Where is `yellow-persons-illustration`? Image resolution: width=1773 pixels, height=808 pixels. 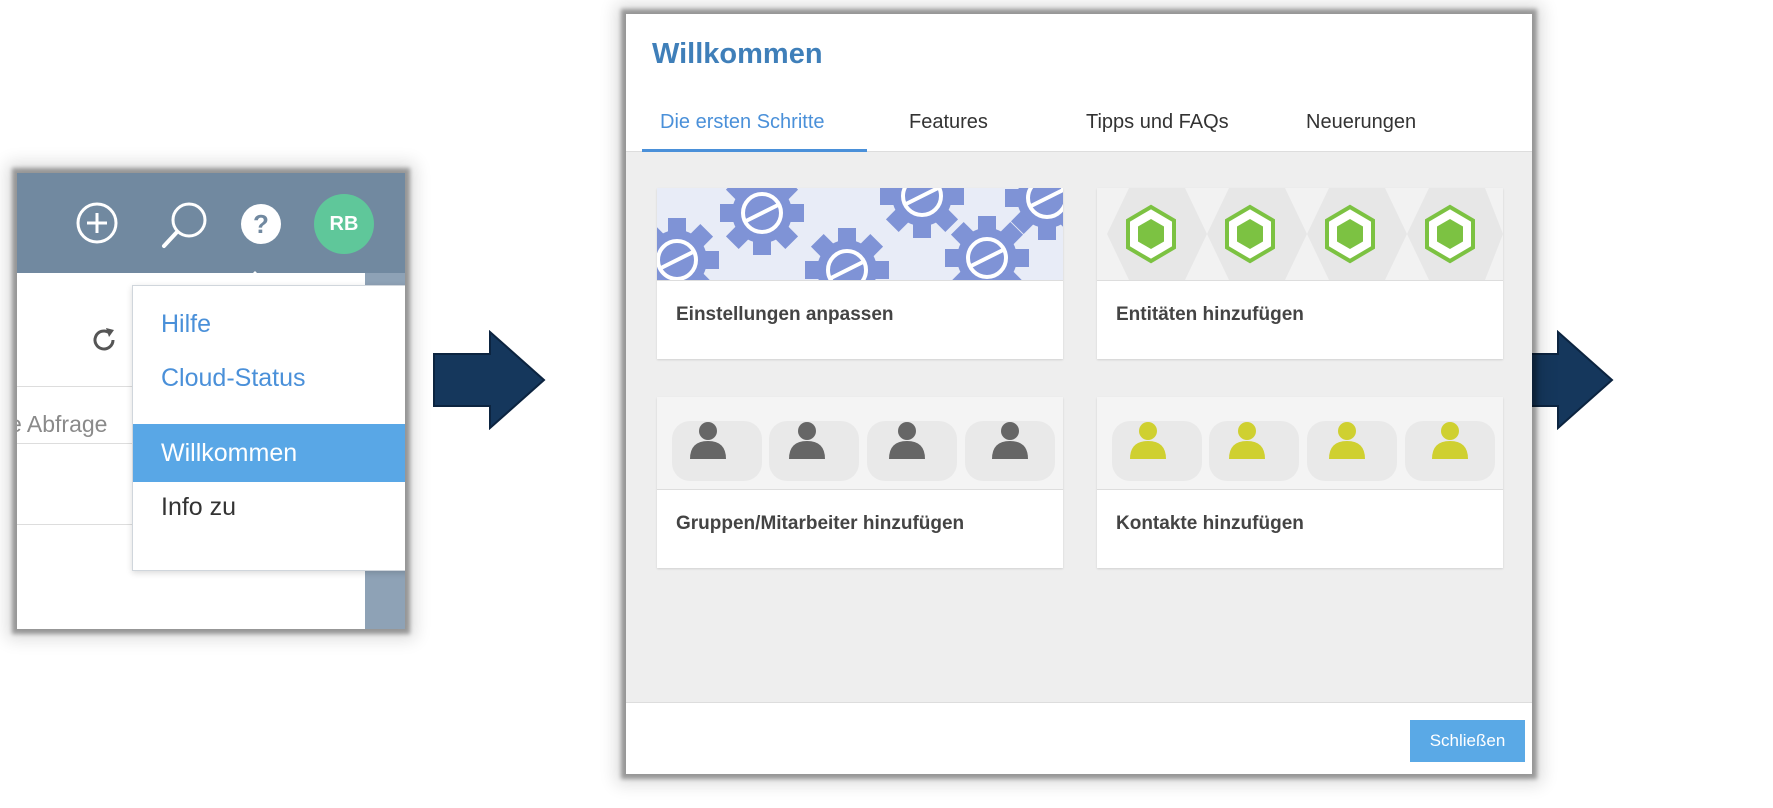
yellow-persons-illustration is located at coordinates (1300, 443).